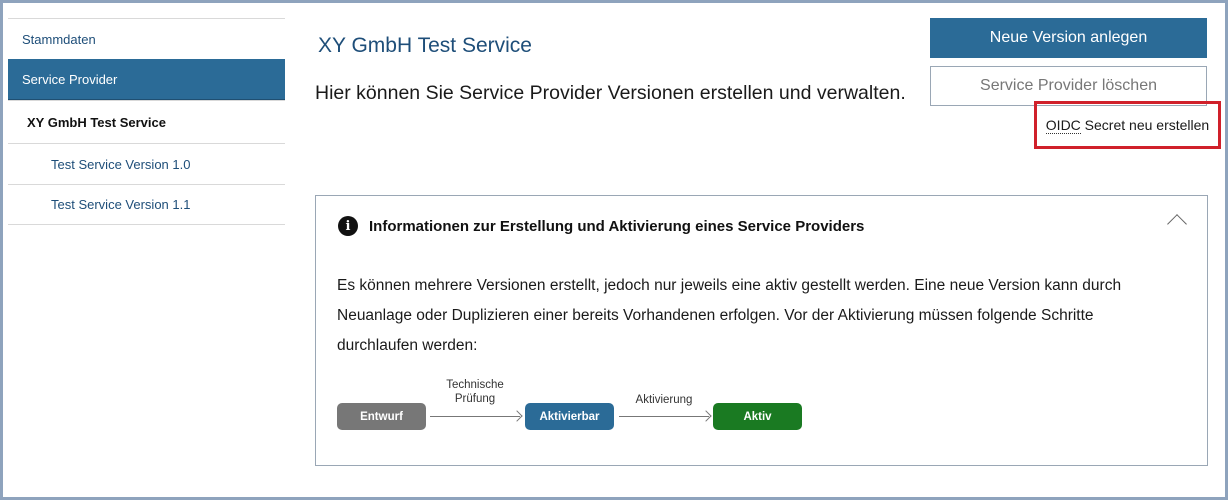  Describe the element at coordinates (146, 79) in the screenshot. I see `sidebar-item-service-provider: Service Provider` at that location.